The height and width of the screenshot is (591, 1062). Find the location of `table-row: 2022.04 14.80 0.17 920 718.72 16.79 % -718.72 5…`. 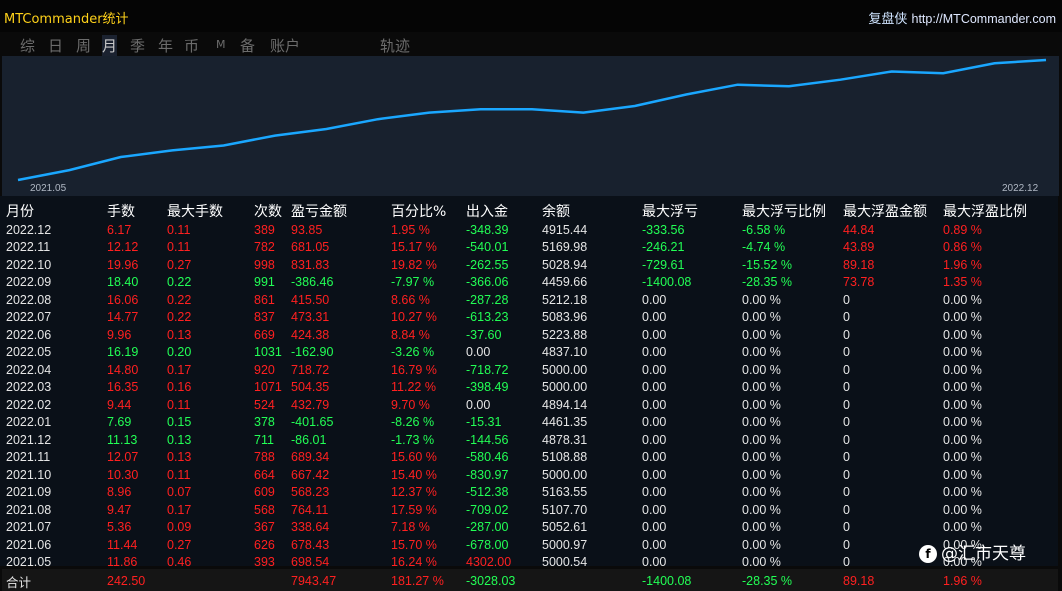

table-row: 2022.04 14.80 0.17 920 718.72 16.79 % -718.72 5… is located at coordinates (522, 370).